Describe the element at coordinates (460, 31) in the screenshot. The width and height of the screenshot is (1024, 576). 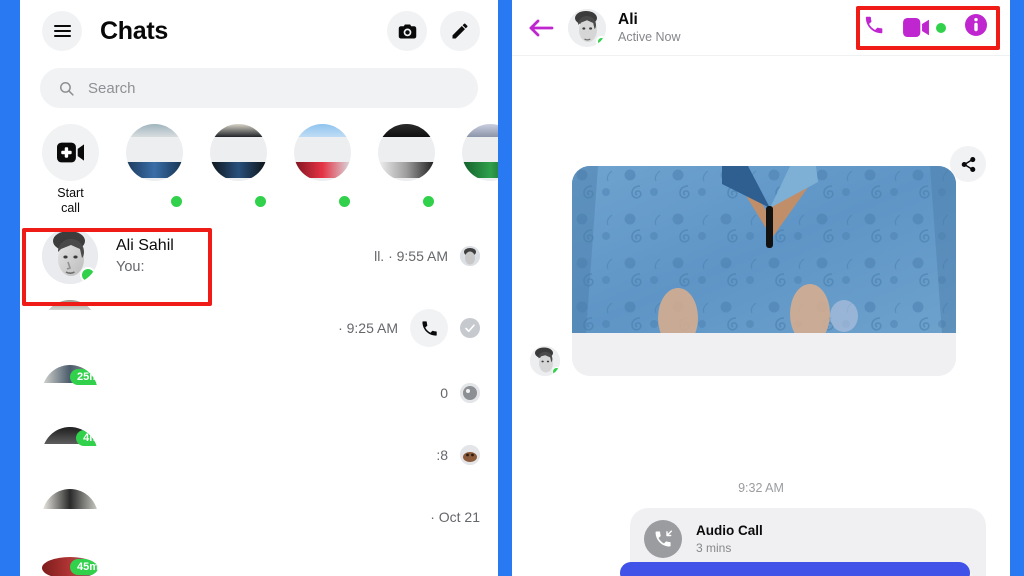
I see `pencil-compose-icon` at that location.